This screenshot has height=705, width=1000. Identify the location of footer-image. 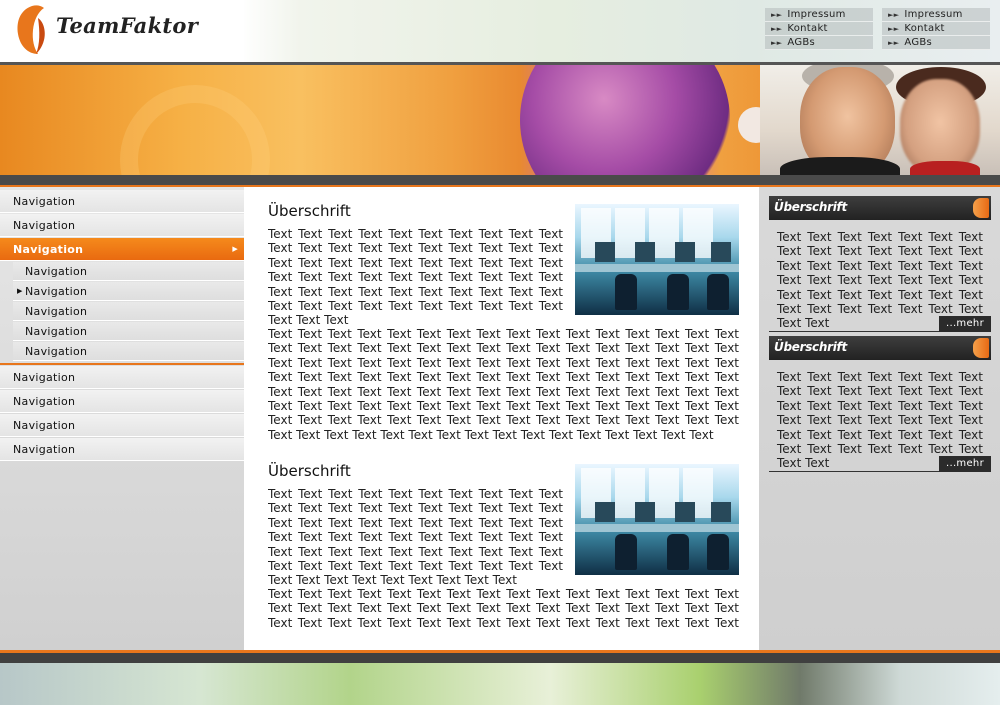
(500, 684).